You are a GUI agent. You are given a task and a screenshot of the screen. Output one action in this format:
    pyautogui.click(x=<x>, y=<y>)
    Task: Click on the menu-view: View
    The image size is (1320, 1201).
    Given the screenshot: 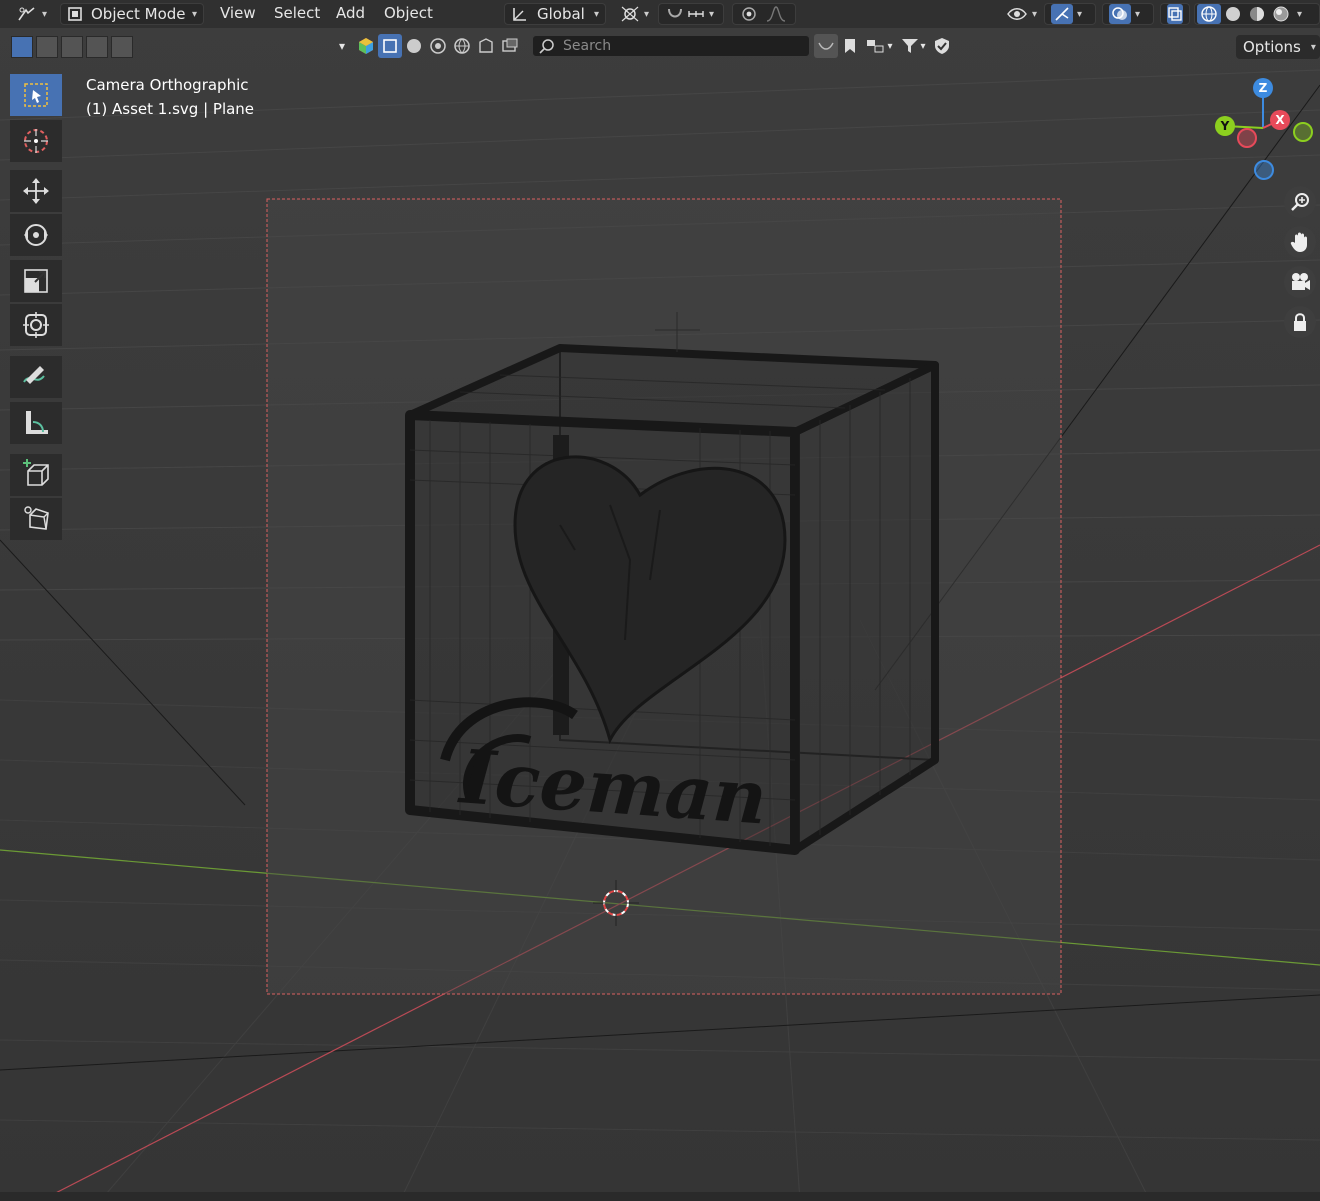 What is the action you would take?
    pyautogui.click(x=238, y=13)
    